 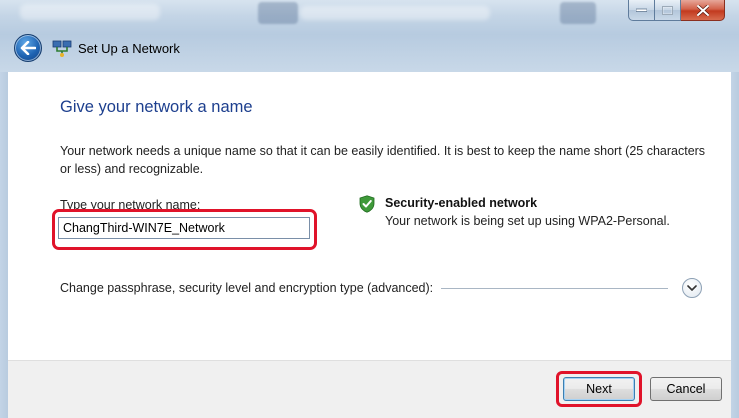 What do you see at coordinates (599, 389) in the screenshot?
I see `next-button: Next` at bounding box center [599, 389].